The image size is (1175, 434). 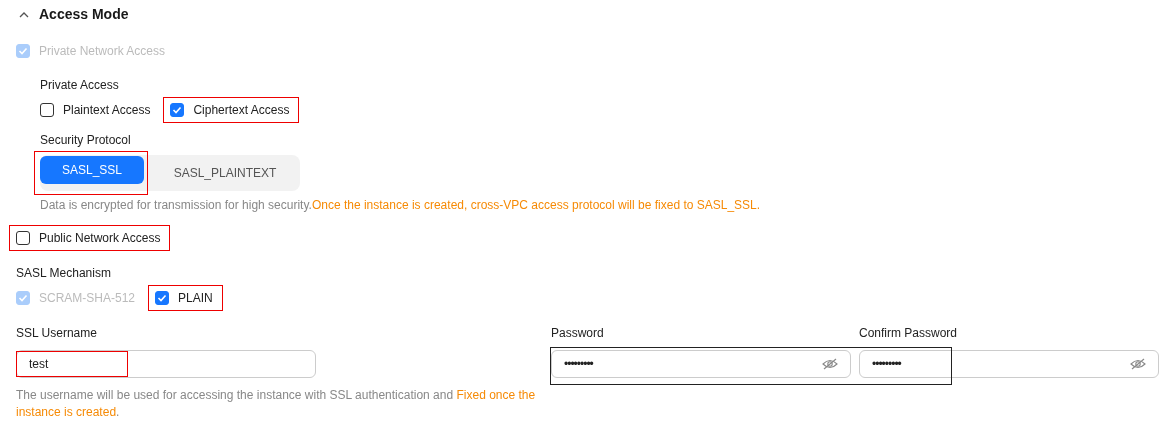 I want to click on section-title: Access Mode, so click(x=84, y=14).